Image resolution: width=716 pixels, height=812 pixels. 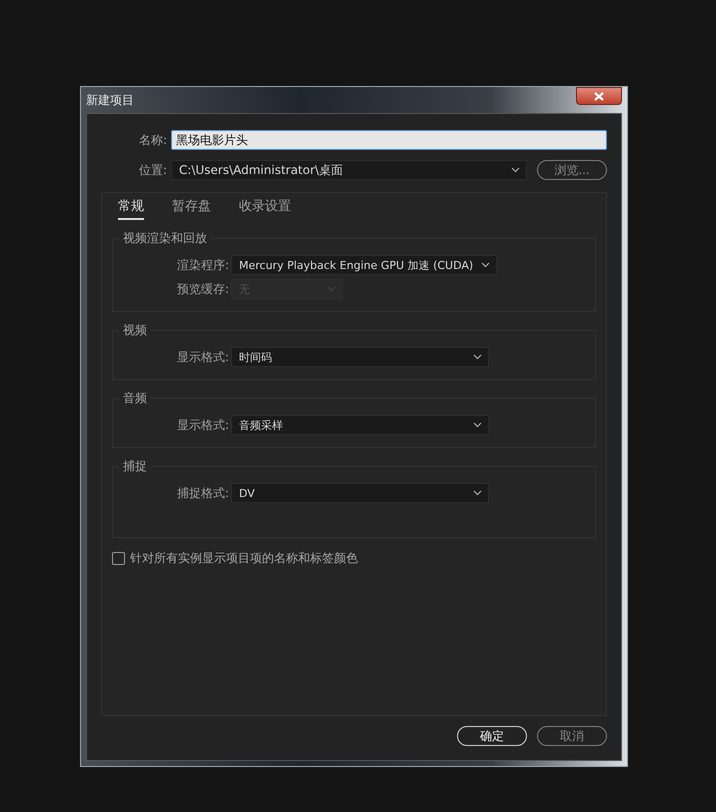 What do you see at coordinates (135, 398) in the screenshot?
I see `group-title: 音频` at bounding box center [135, 398].